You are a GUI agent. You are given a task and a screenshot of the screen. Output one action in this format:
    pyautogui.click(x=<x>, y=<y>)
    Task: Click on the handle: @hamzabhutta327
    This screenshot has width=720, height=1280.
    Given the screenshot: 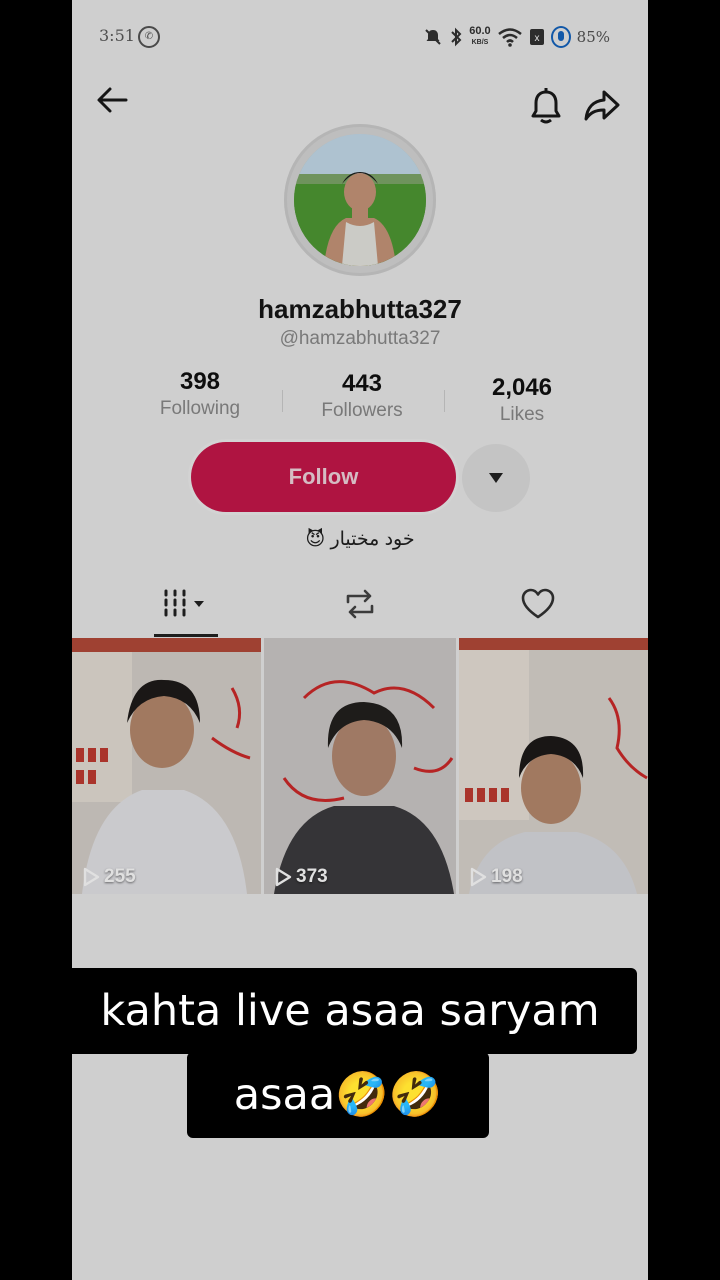 What is the action you would take?
    pyautogui.click(x=360, y=338)
    